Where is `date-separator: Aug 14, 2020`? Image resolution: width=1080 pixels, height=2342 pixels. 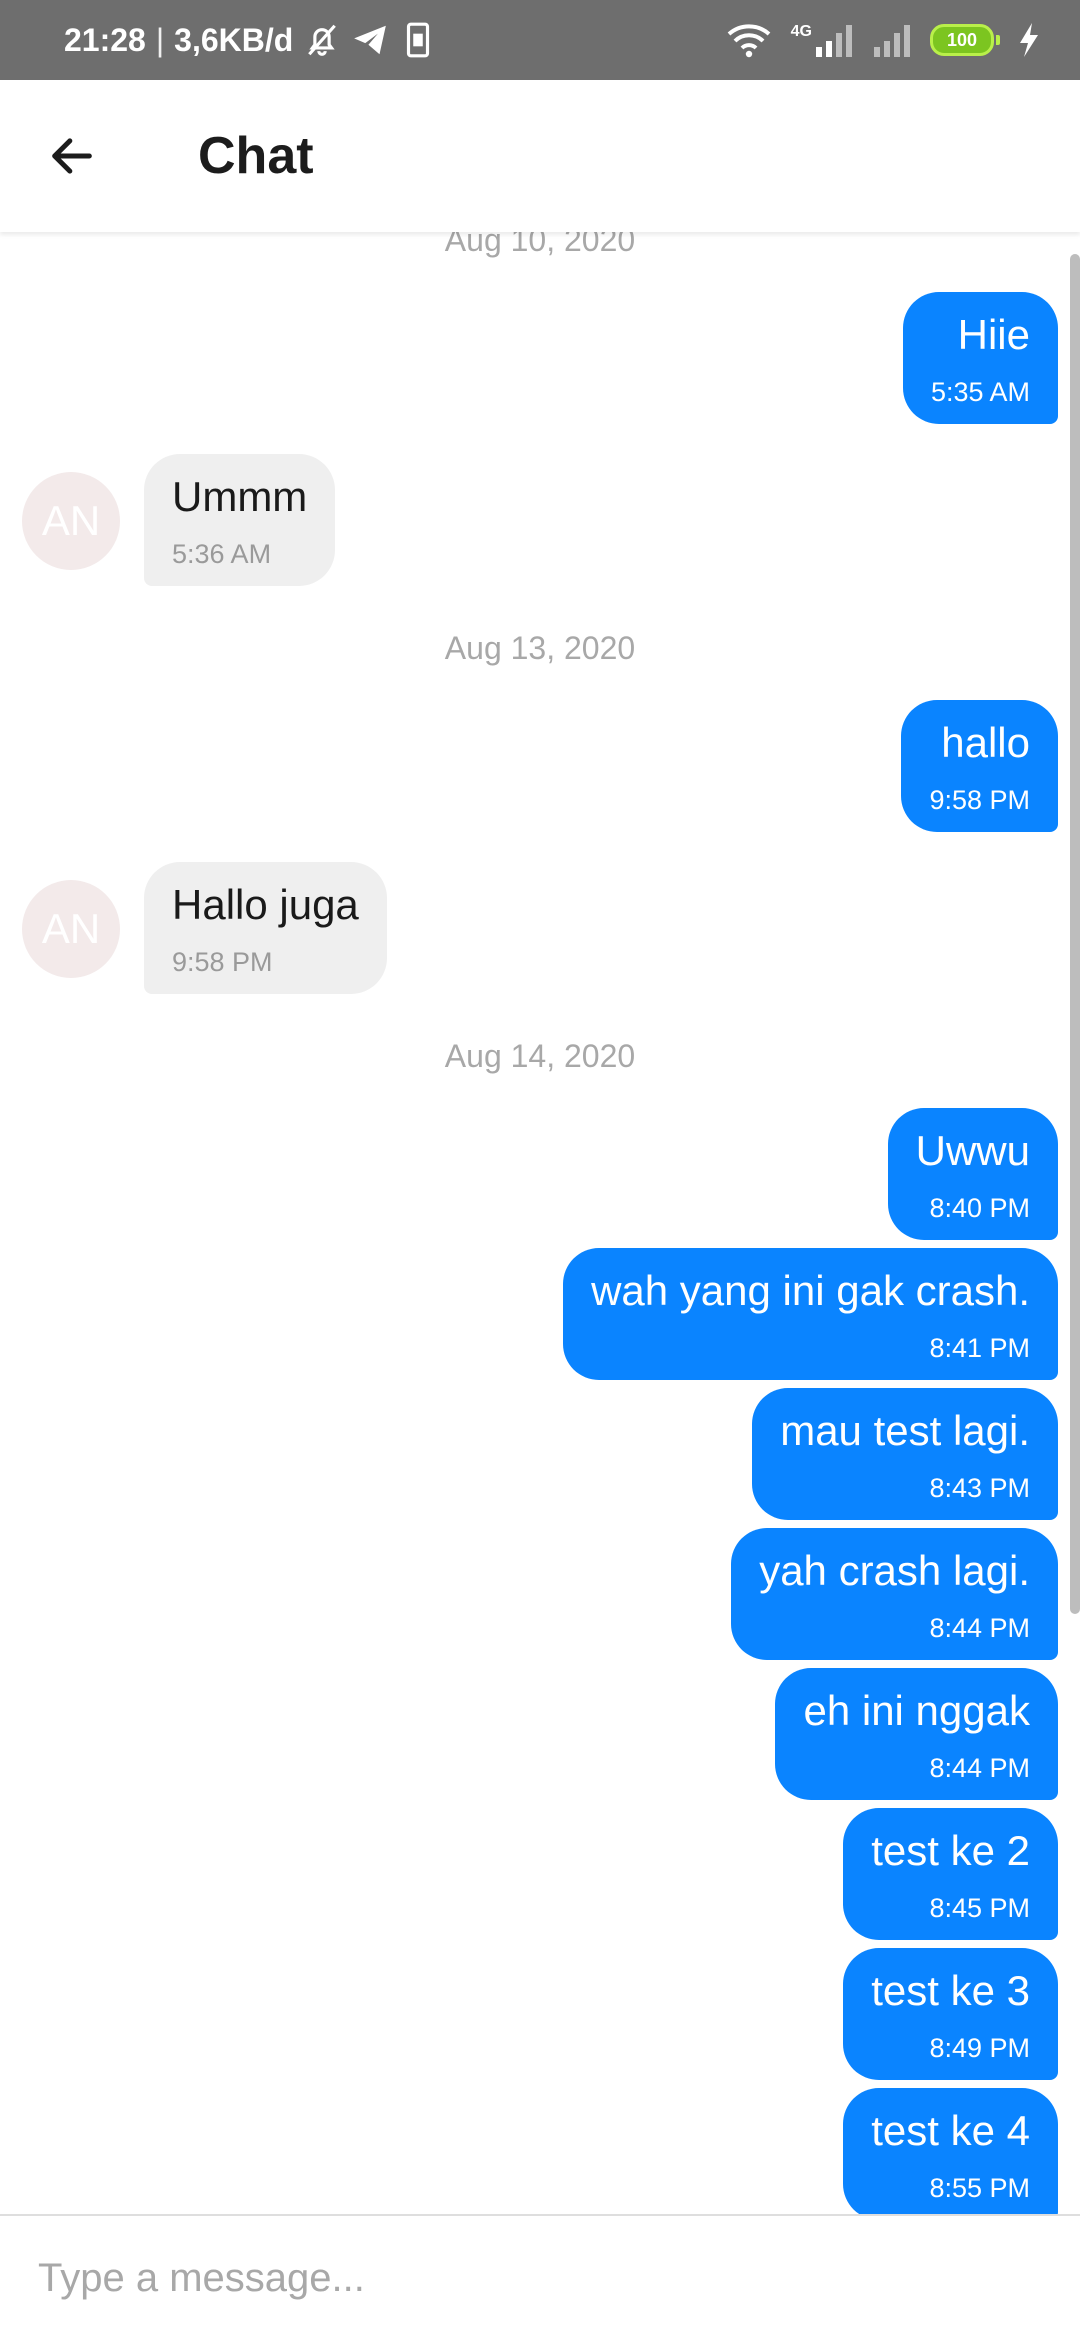
date-separator: Aug 14, 2020 is located at coordinates (540, 1056).